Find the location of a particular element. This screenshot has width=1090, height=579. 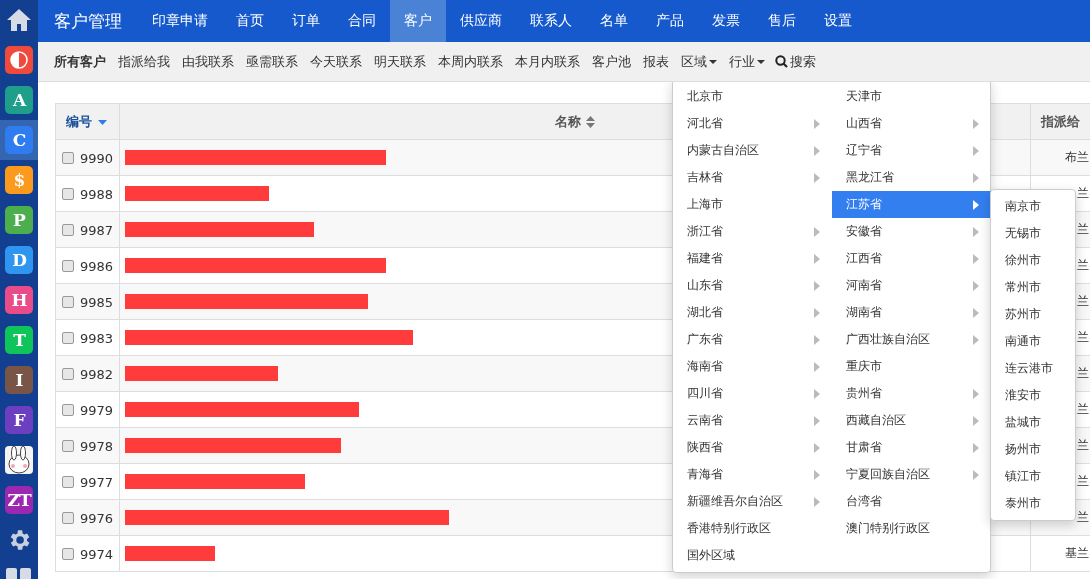

selected-slot: C is located at coordinates (19, 140).